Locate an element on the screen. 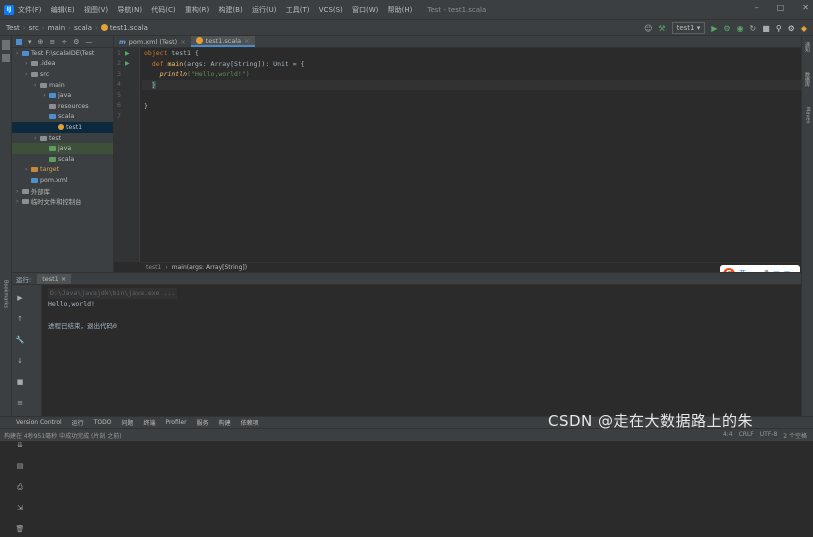  tree-item: › java is located at coordinates (62, 95).